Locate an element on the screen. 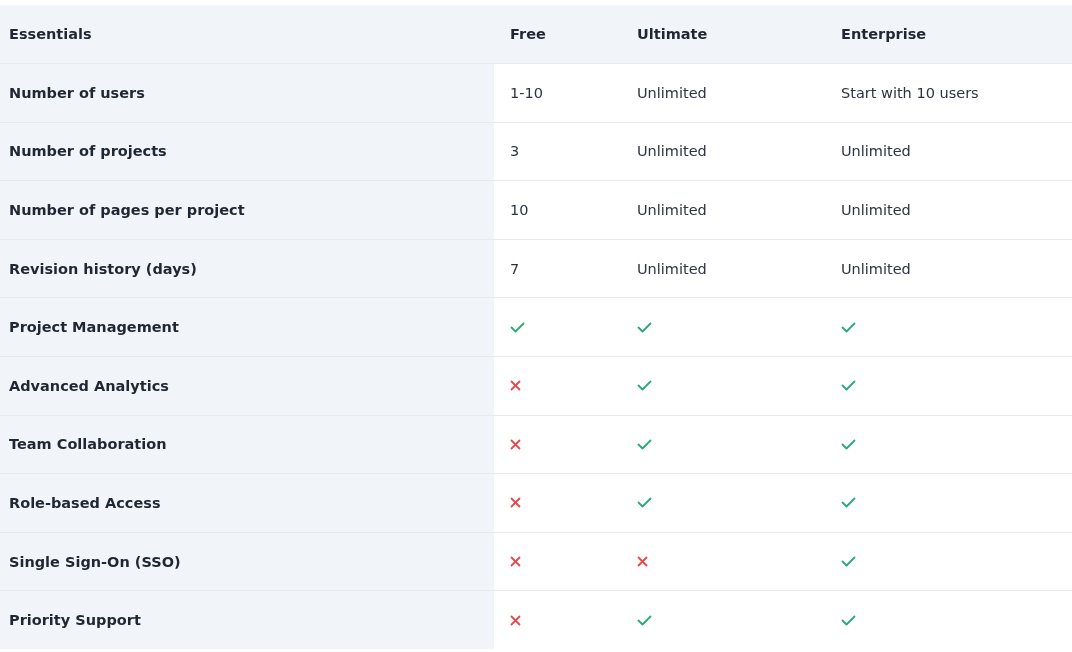 Image resolution: width=1072 pixels, height=652 pixels. feature-label: Priority Support is located at coordinates (75, 620).